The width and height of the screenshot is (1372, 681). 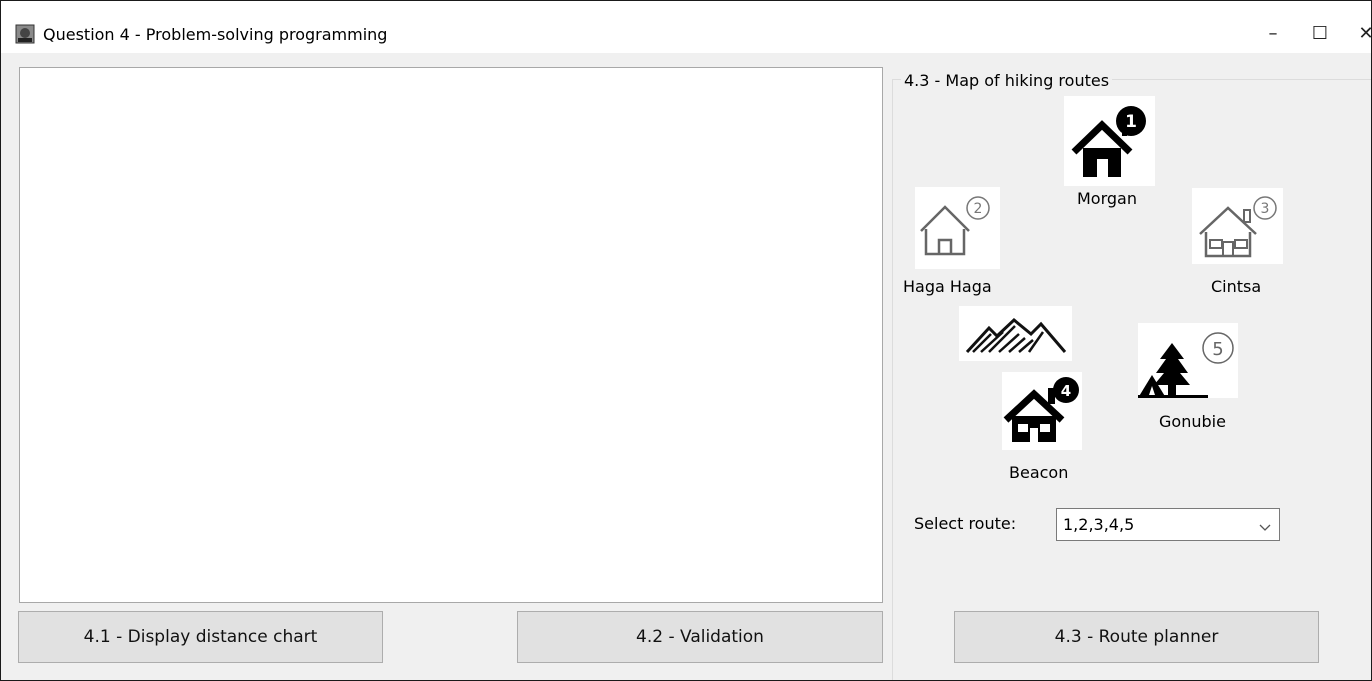 I want to click on place-number-badge: 2, so click(x=978, y=209).